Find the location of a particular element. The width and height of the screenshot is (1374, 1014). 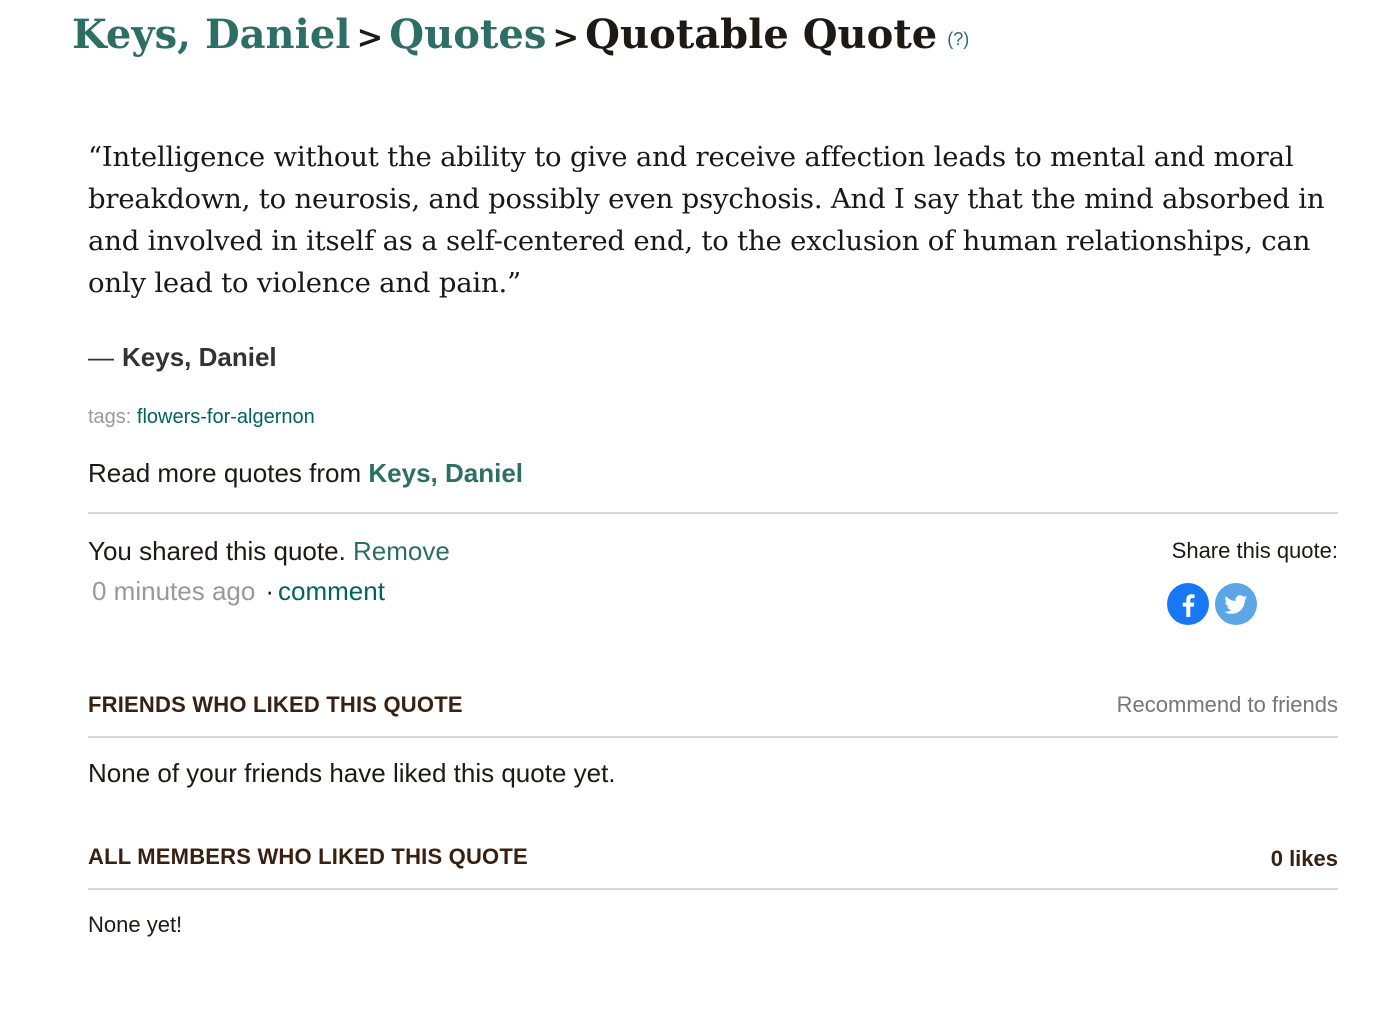

breadcrumb: Keys, Daniel > Quotes > Quotable Quote (?) is located at coordinates (520, 36).